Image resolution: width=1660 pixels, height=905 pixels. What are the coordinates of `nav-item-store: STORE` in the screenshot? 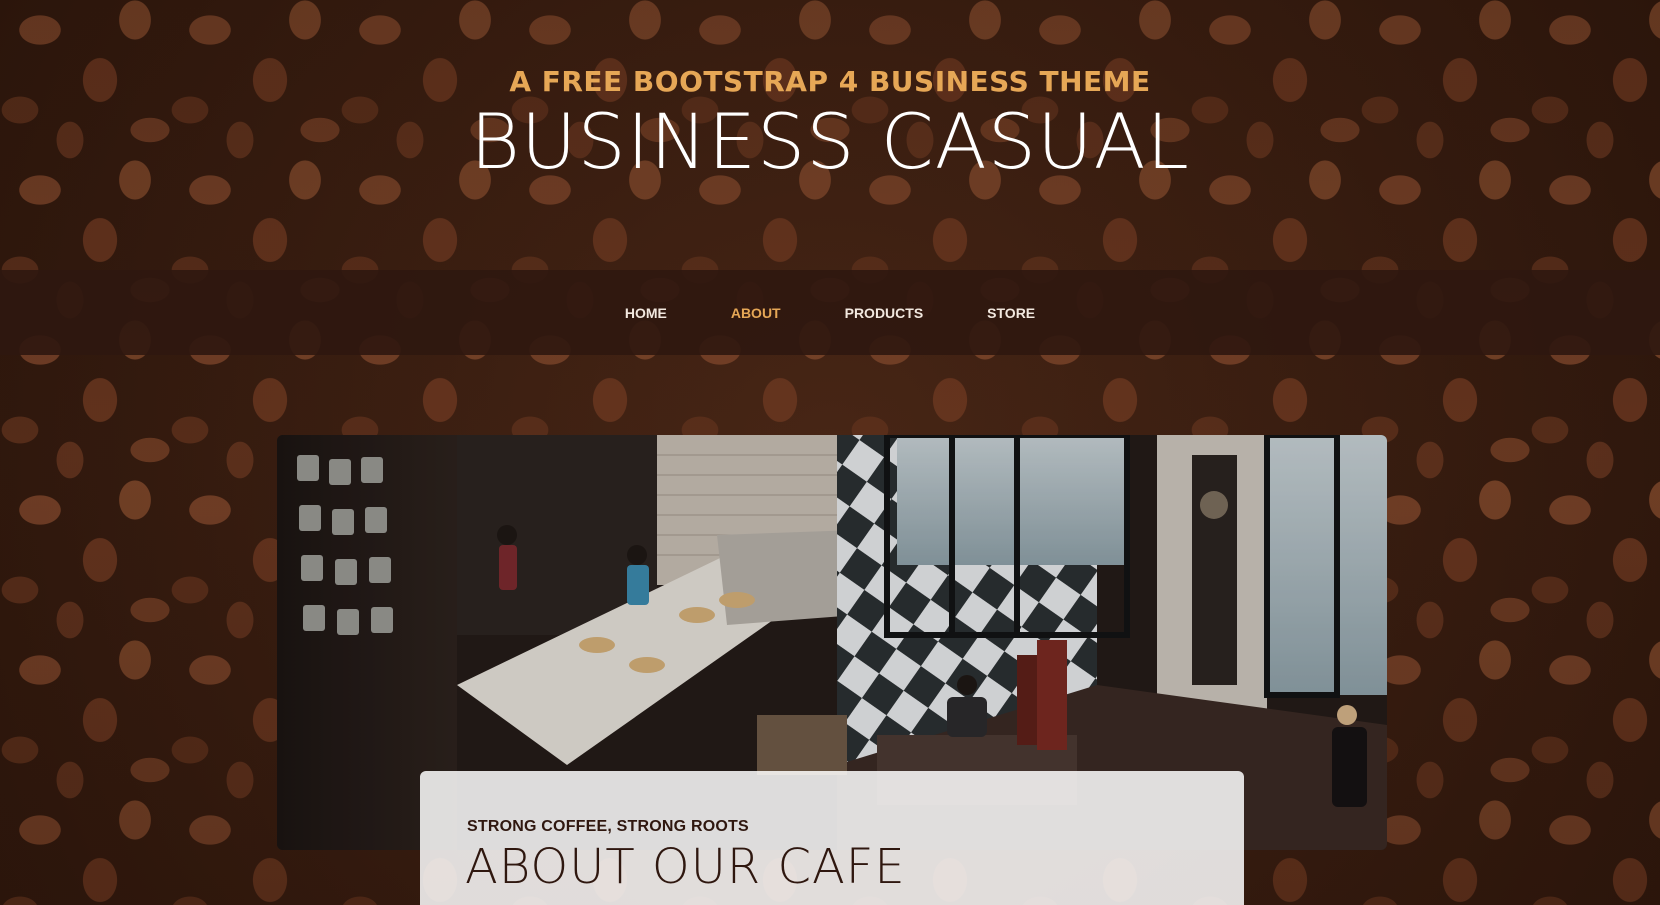 It's located at (1011, 313).